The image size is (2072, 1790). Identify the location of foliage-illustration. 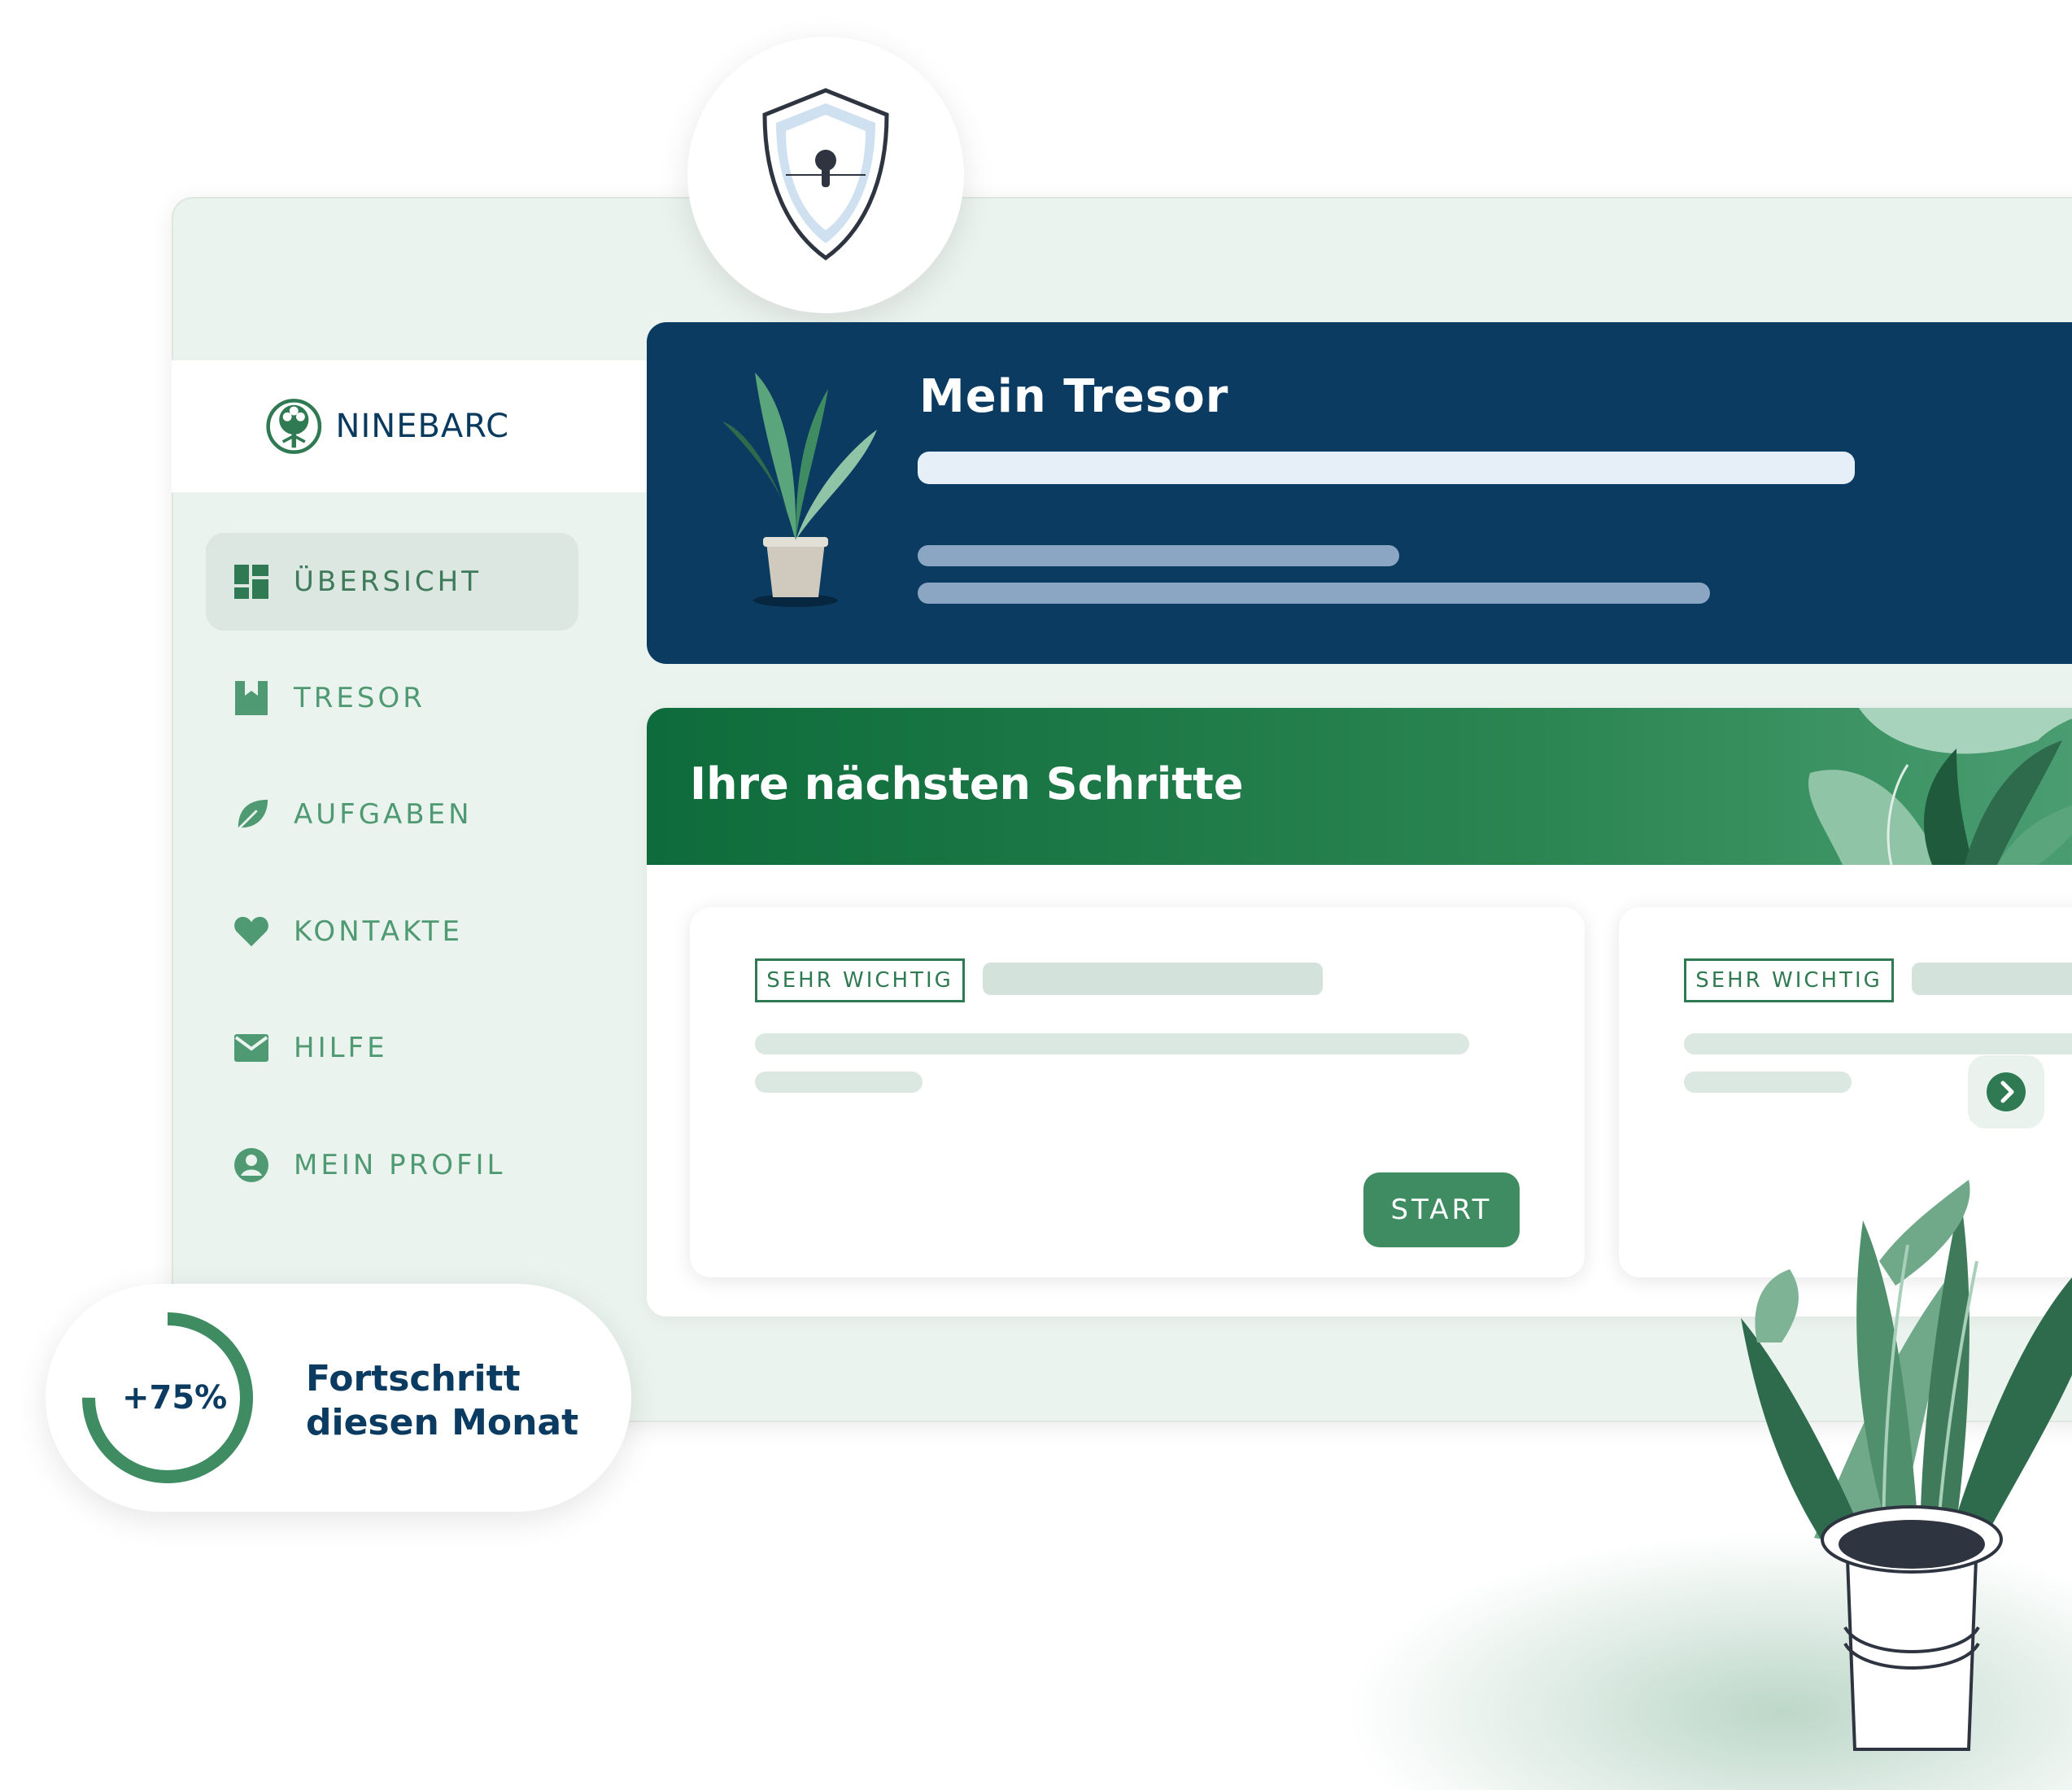
(1940, 786).